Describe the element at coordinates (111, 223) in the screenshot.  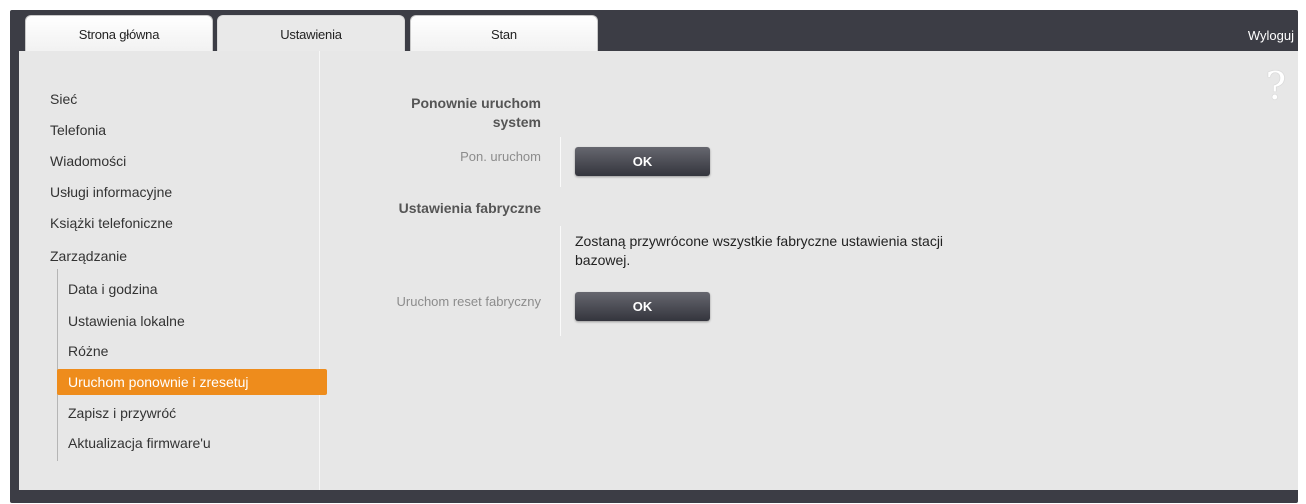
I see `sidebar-item-phonebooks: Książki telefoniczne` at that location.